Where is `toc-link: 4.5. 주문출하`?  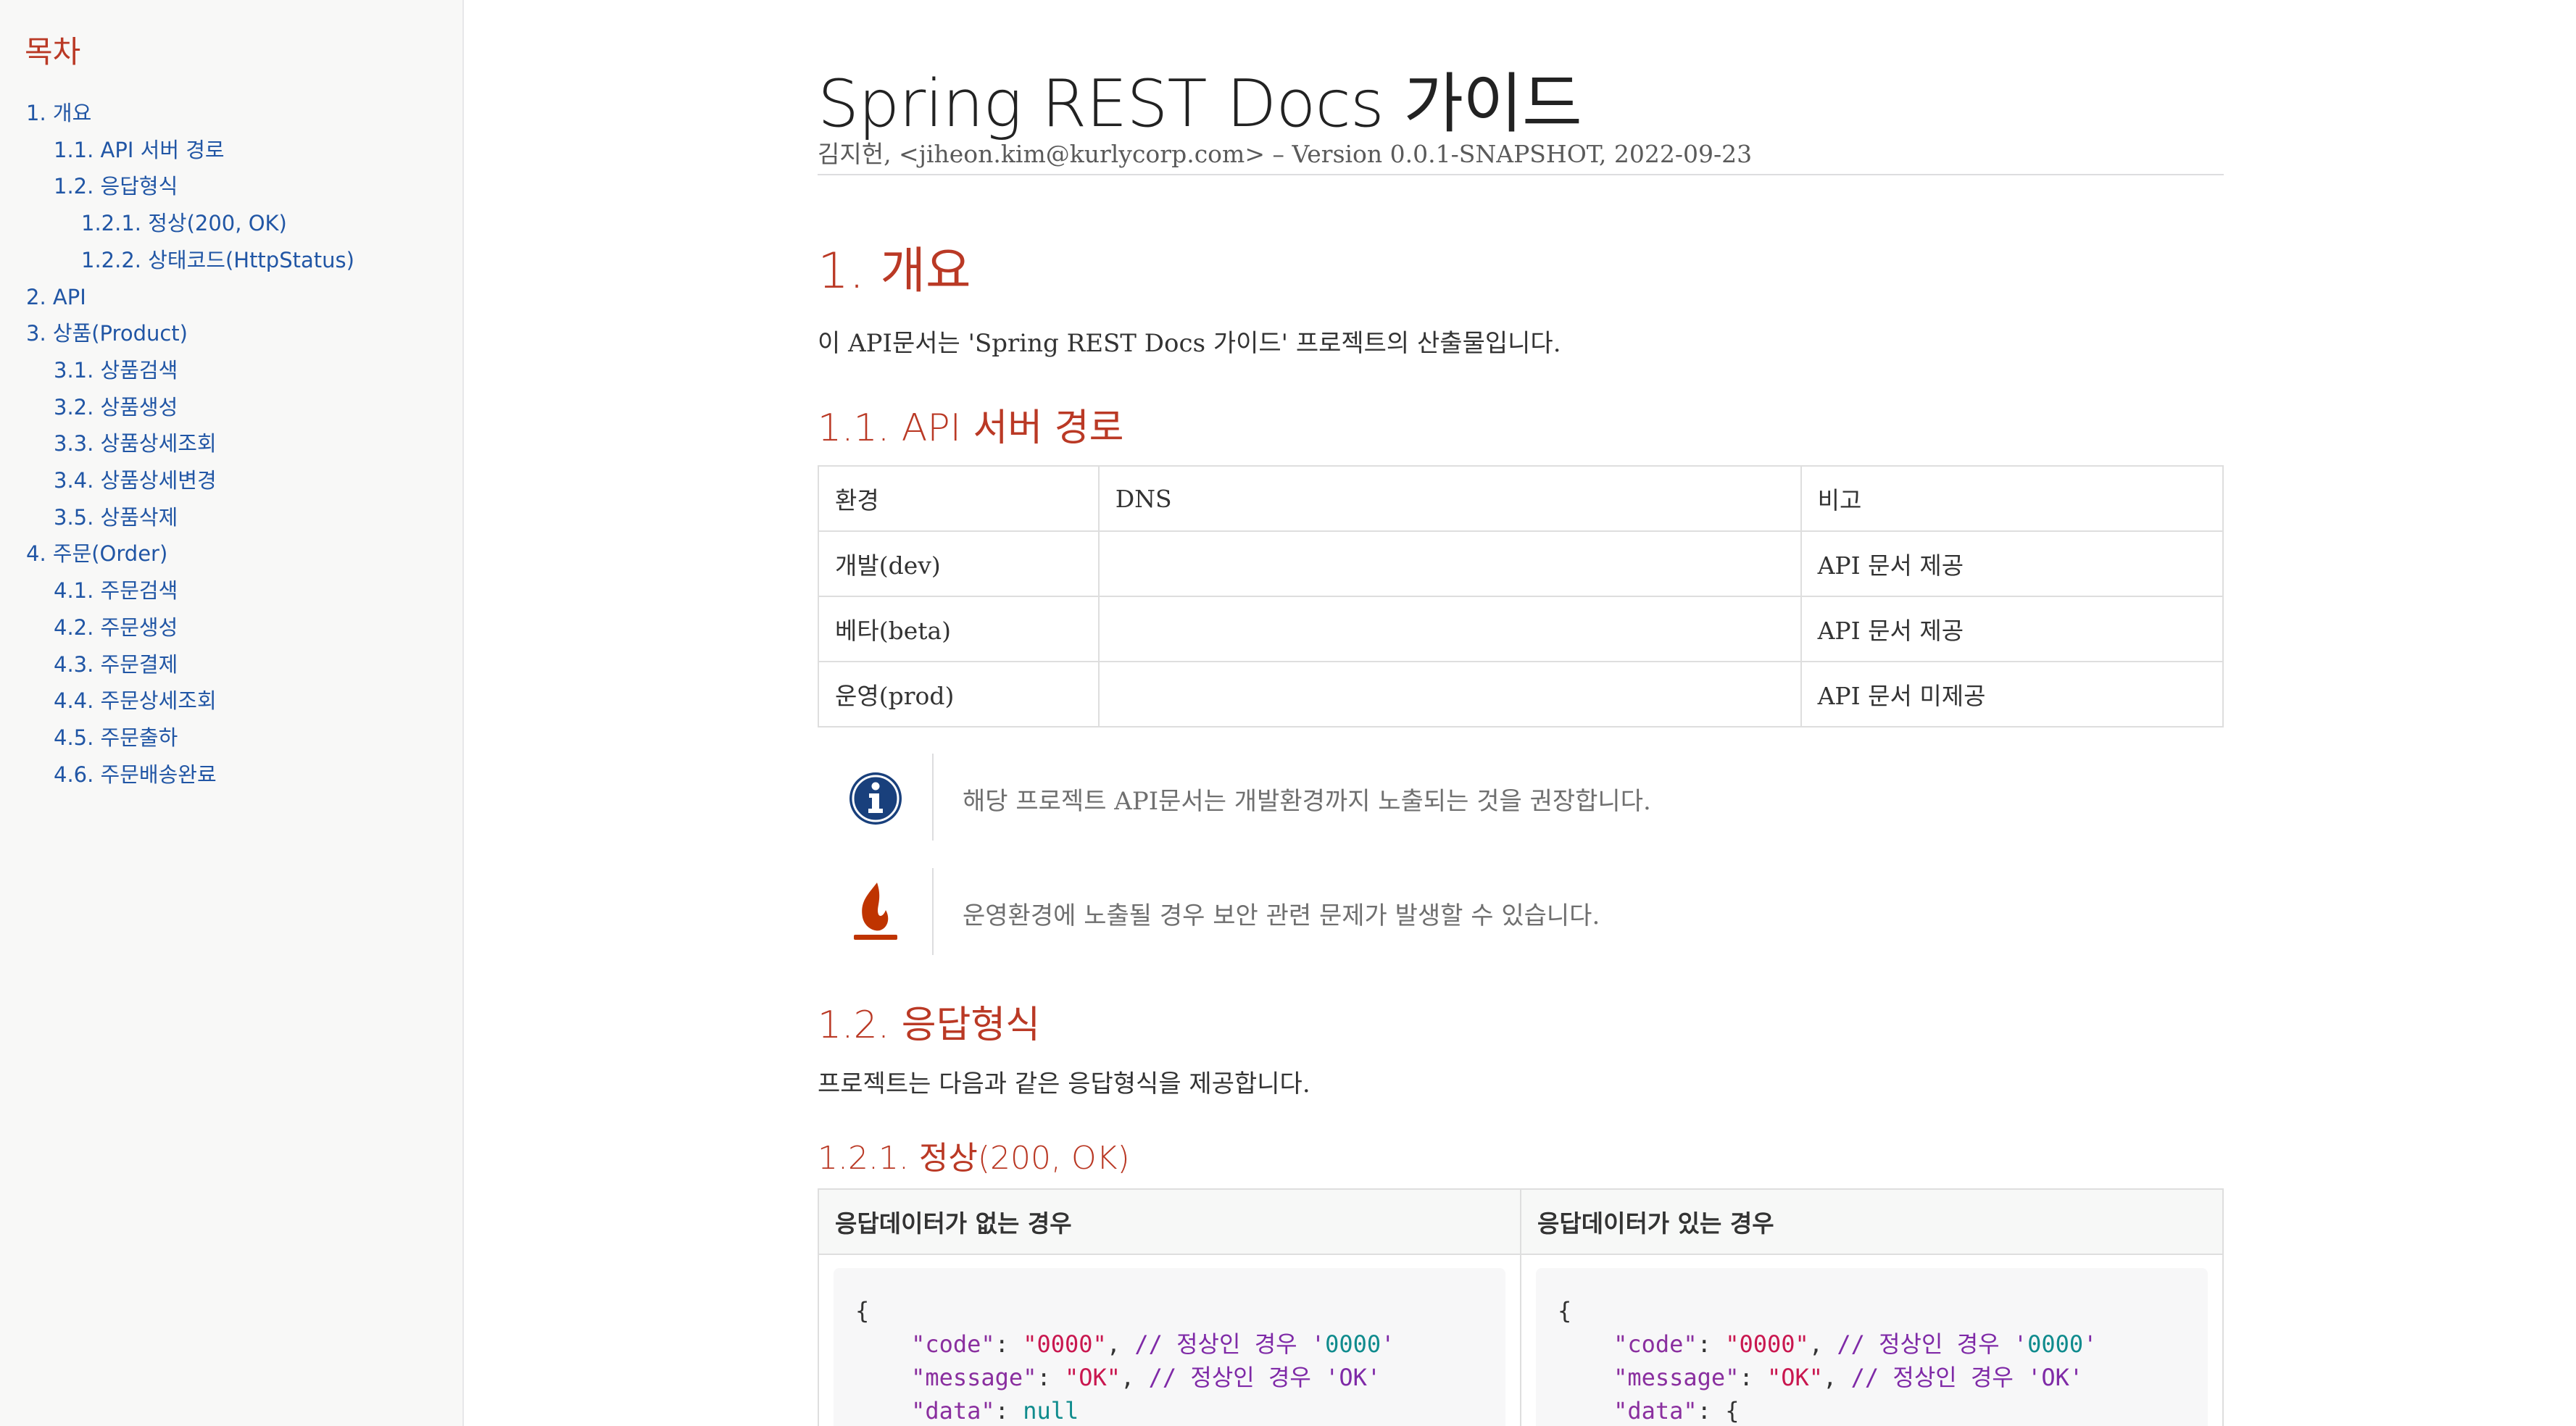
toc-link: 4.5. 주문출하 is located at coordinates (243, 738).